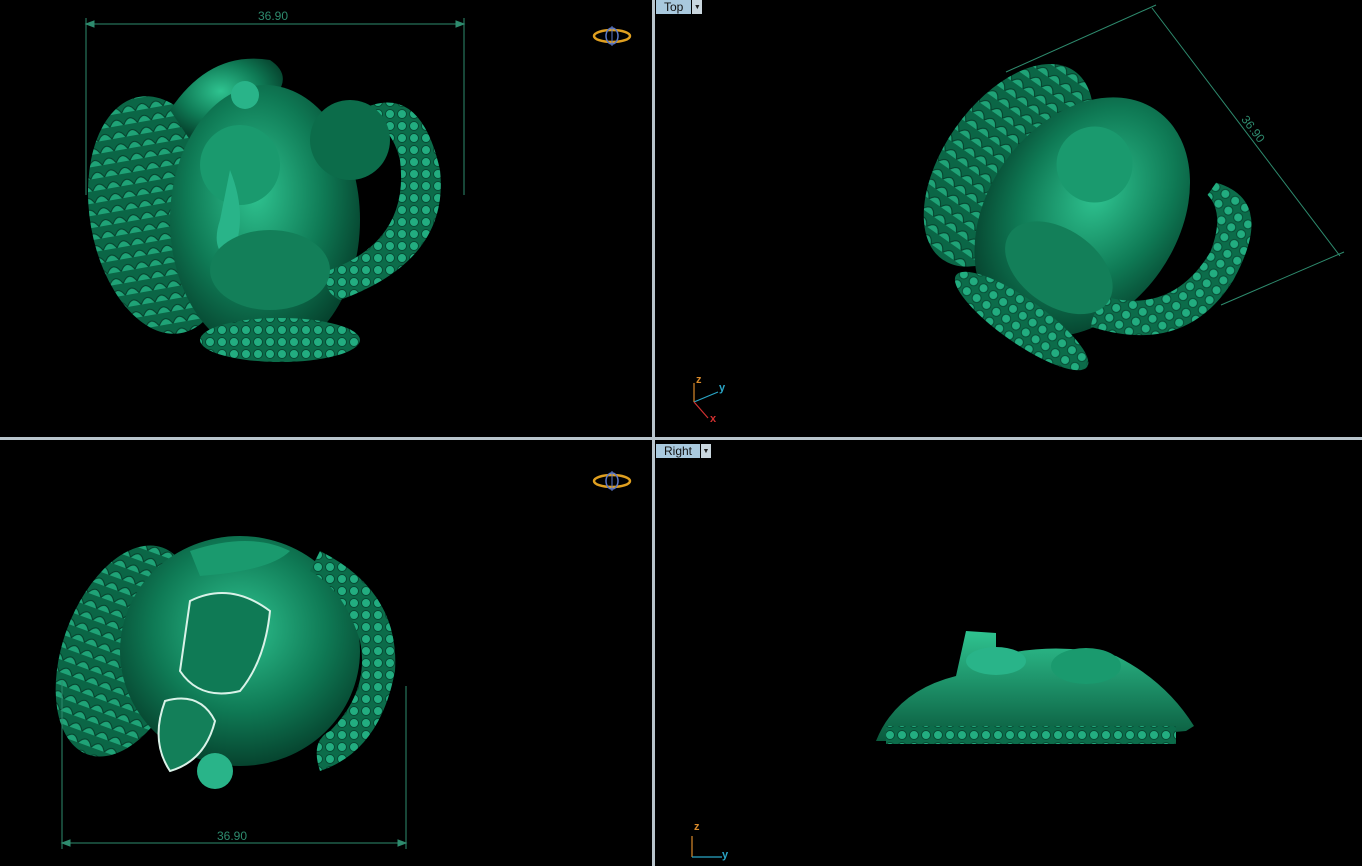 Image resolution: width=1362 pixels, height=866 pixels. I want to click on viewport-divider-horizontal, so click(681, 438).